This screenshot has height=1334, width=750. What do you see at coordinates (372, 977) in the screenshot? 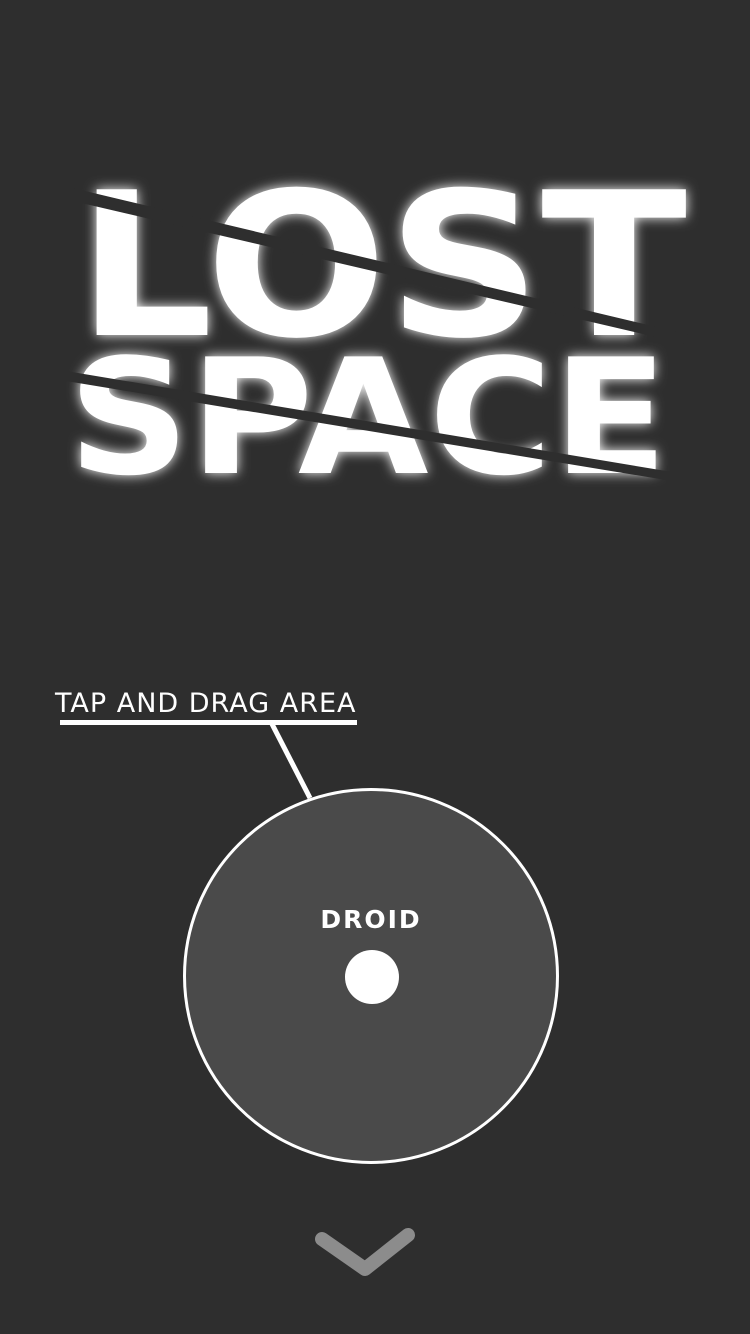
I see `droid` at bounding box center [372, 977].